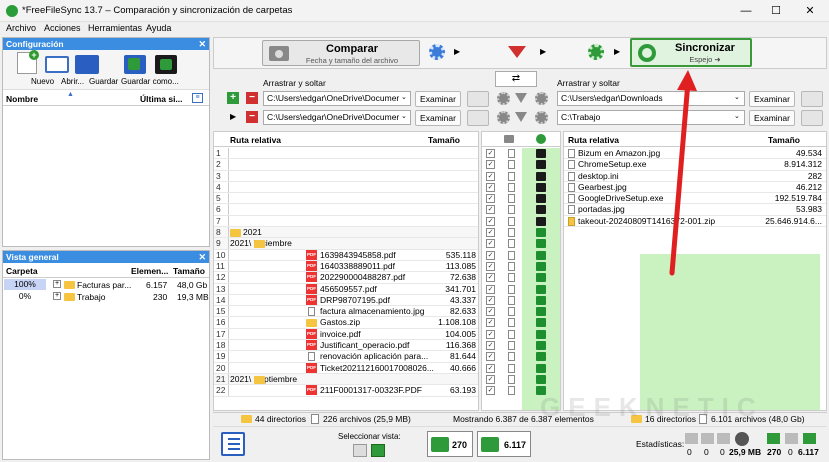 The width and height of the screenshot is (829, 462). What do you see at coordinates (617, 51) in the screenshot?
I see `sync-dropdown-icon: ▶` at bounding box center [617, 51].